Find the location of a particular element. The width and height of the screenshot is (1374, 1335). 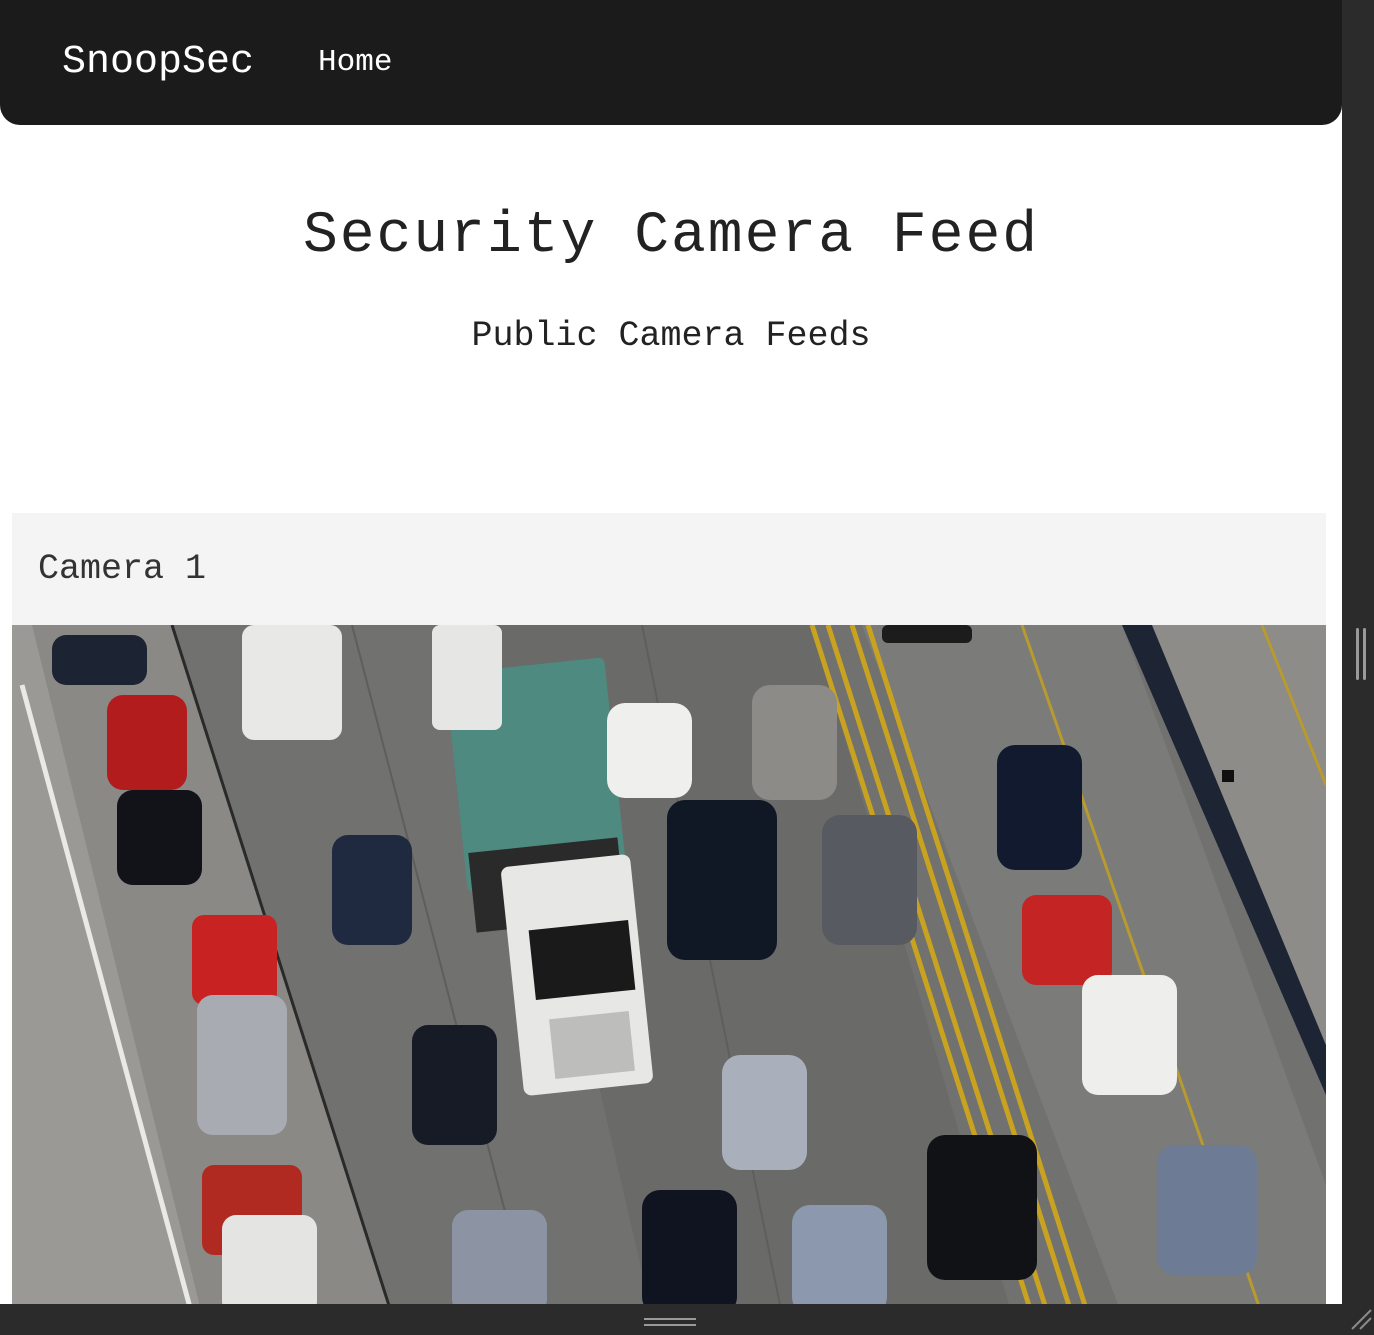

page-title: Security Camera Feed is located at coordinates (671, 236).